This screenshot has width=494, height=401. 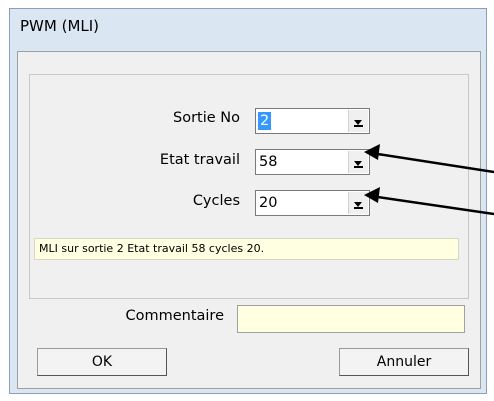 I want to click on etat-label: Etat travail, so click(x=199, y=160).